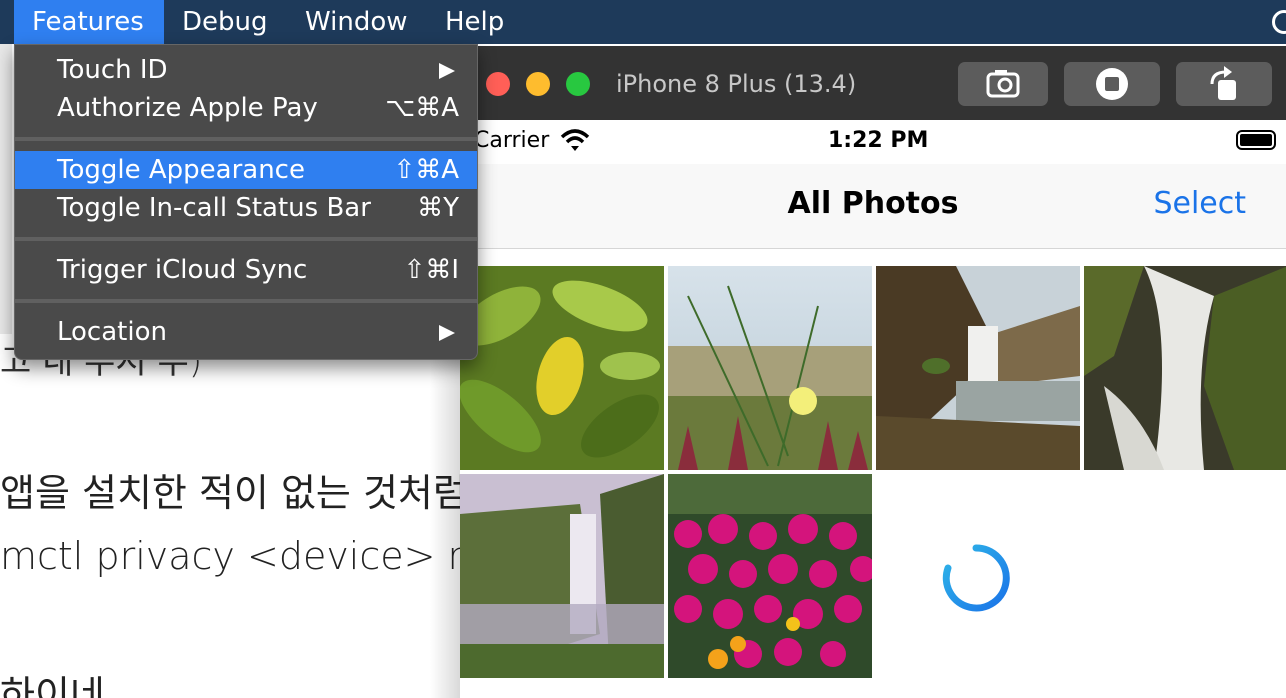 The height and width of the screenshot is (698, 1286). I want to click on photo-thumbnail-dune-grass, so click(770, 368).